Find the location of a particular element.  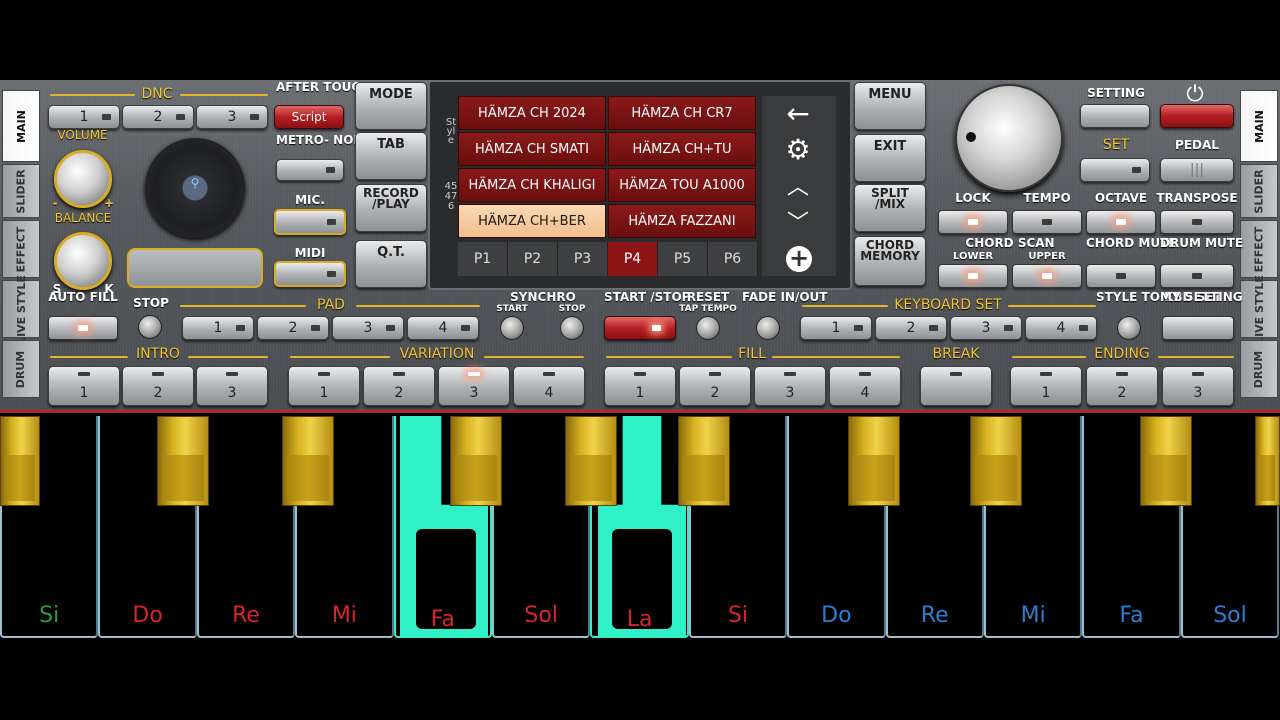

page-tab-p4: P4 is located at coordinates (633, 259).